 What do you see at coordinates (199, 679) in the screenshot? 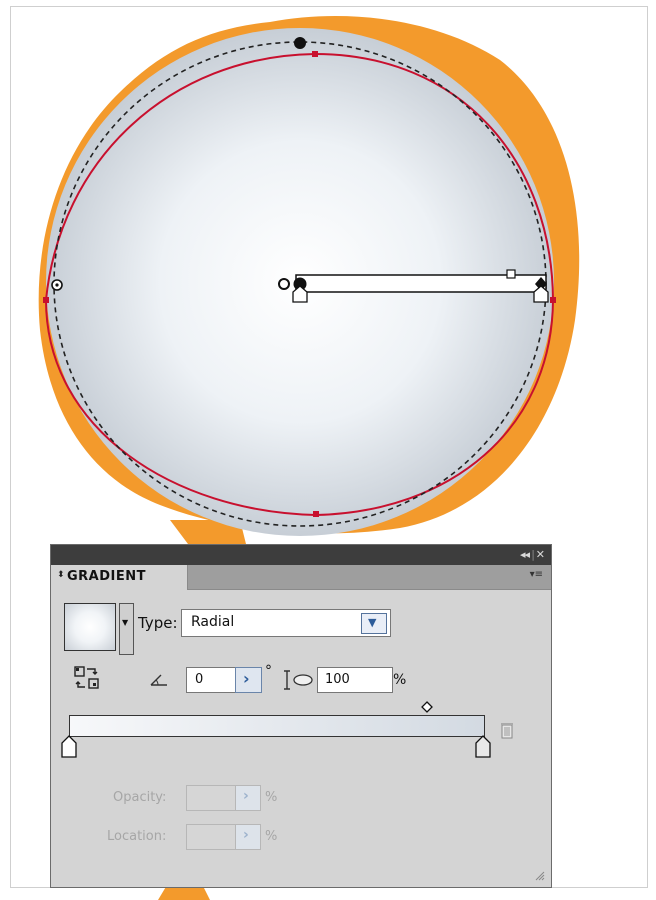
I see `angle-input-value: 0` at bounding box center [199, 679].